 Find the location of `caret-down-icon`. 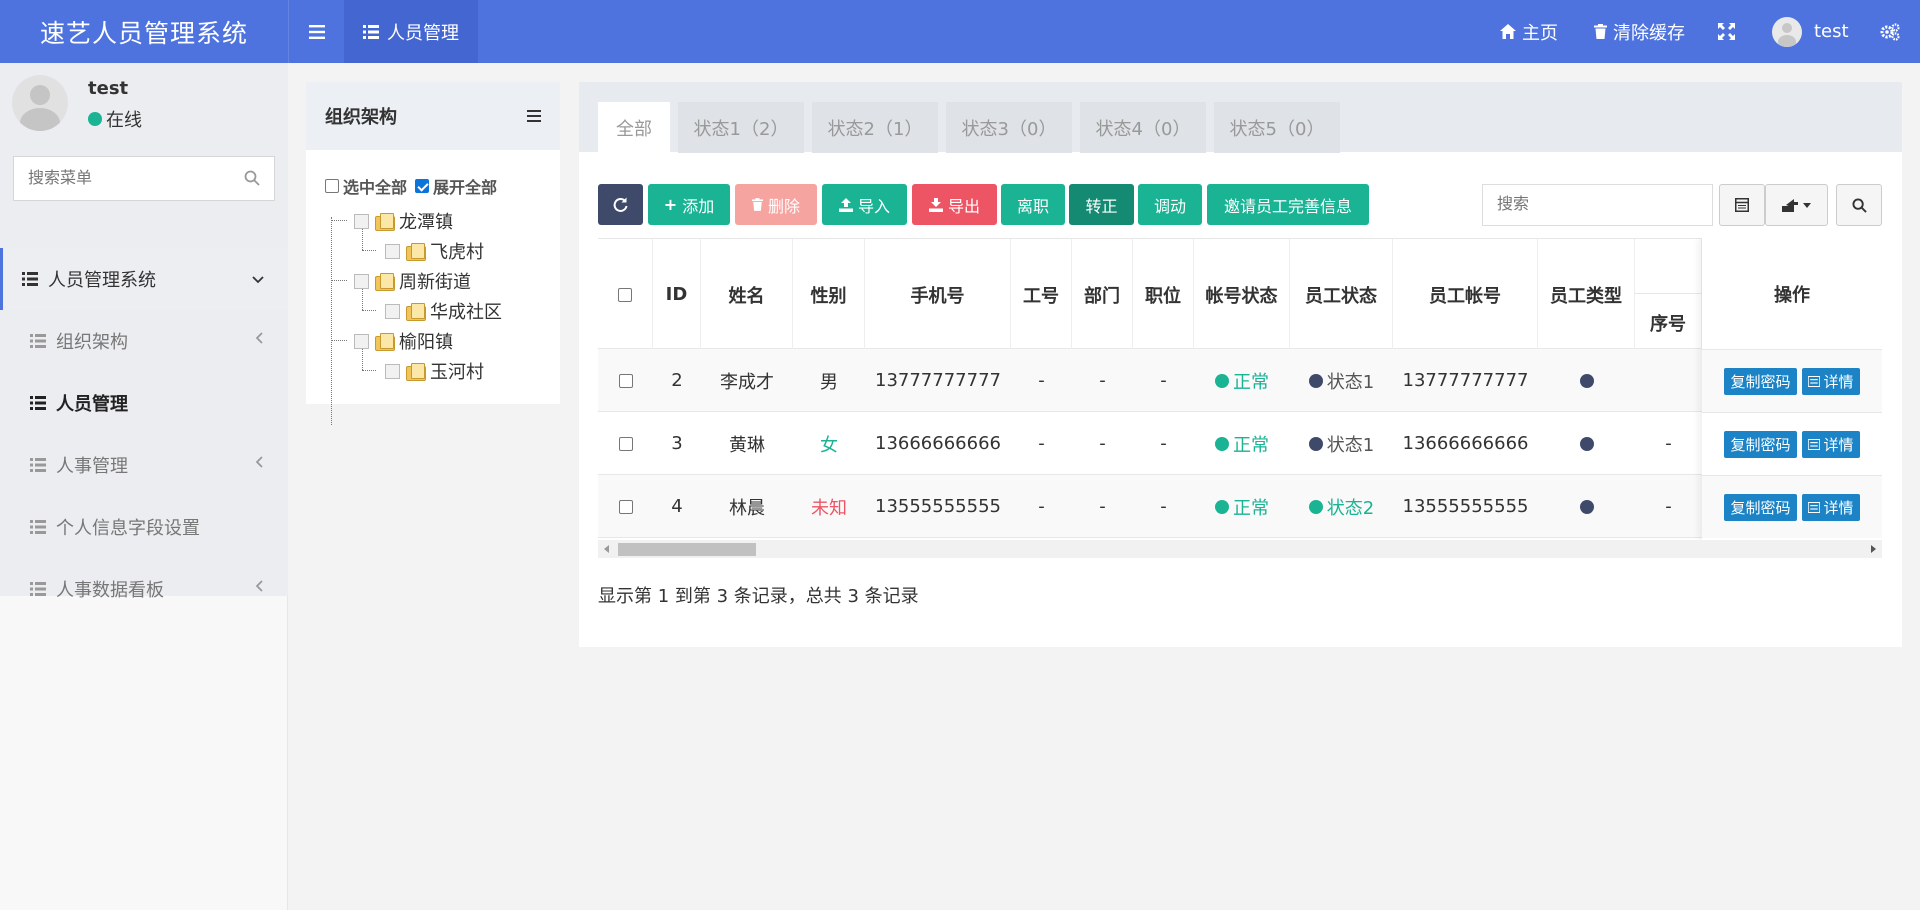

caret-down-icon is located at coordinates (1807, 205).